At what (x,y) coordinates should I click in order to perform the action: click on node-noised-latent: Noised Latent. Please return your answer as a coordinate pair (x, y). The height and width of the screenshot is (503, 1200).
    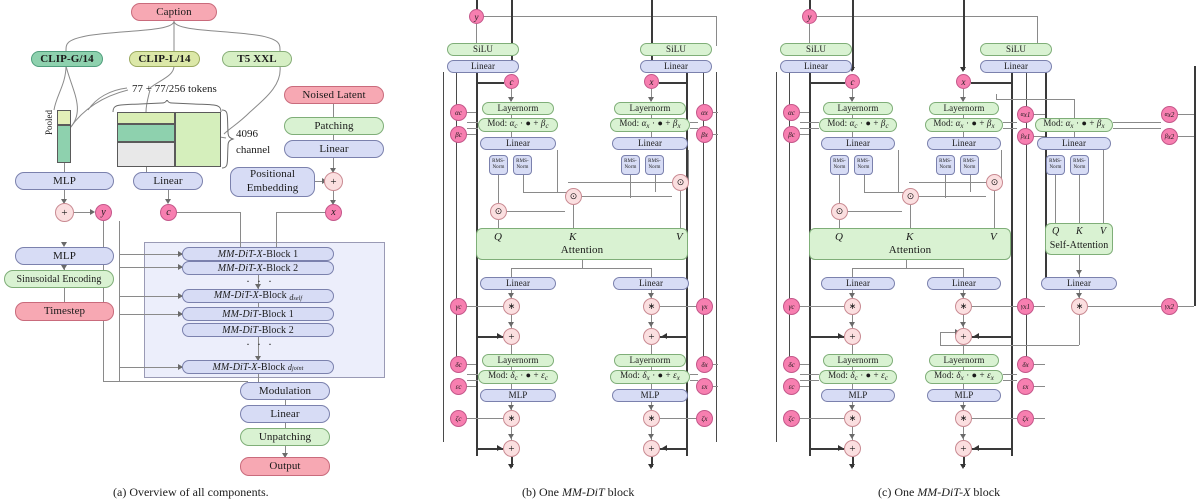
    Looking at the image, I should click on (334, 95).